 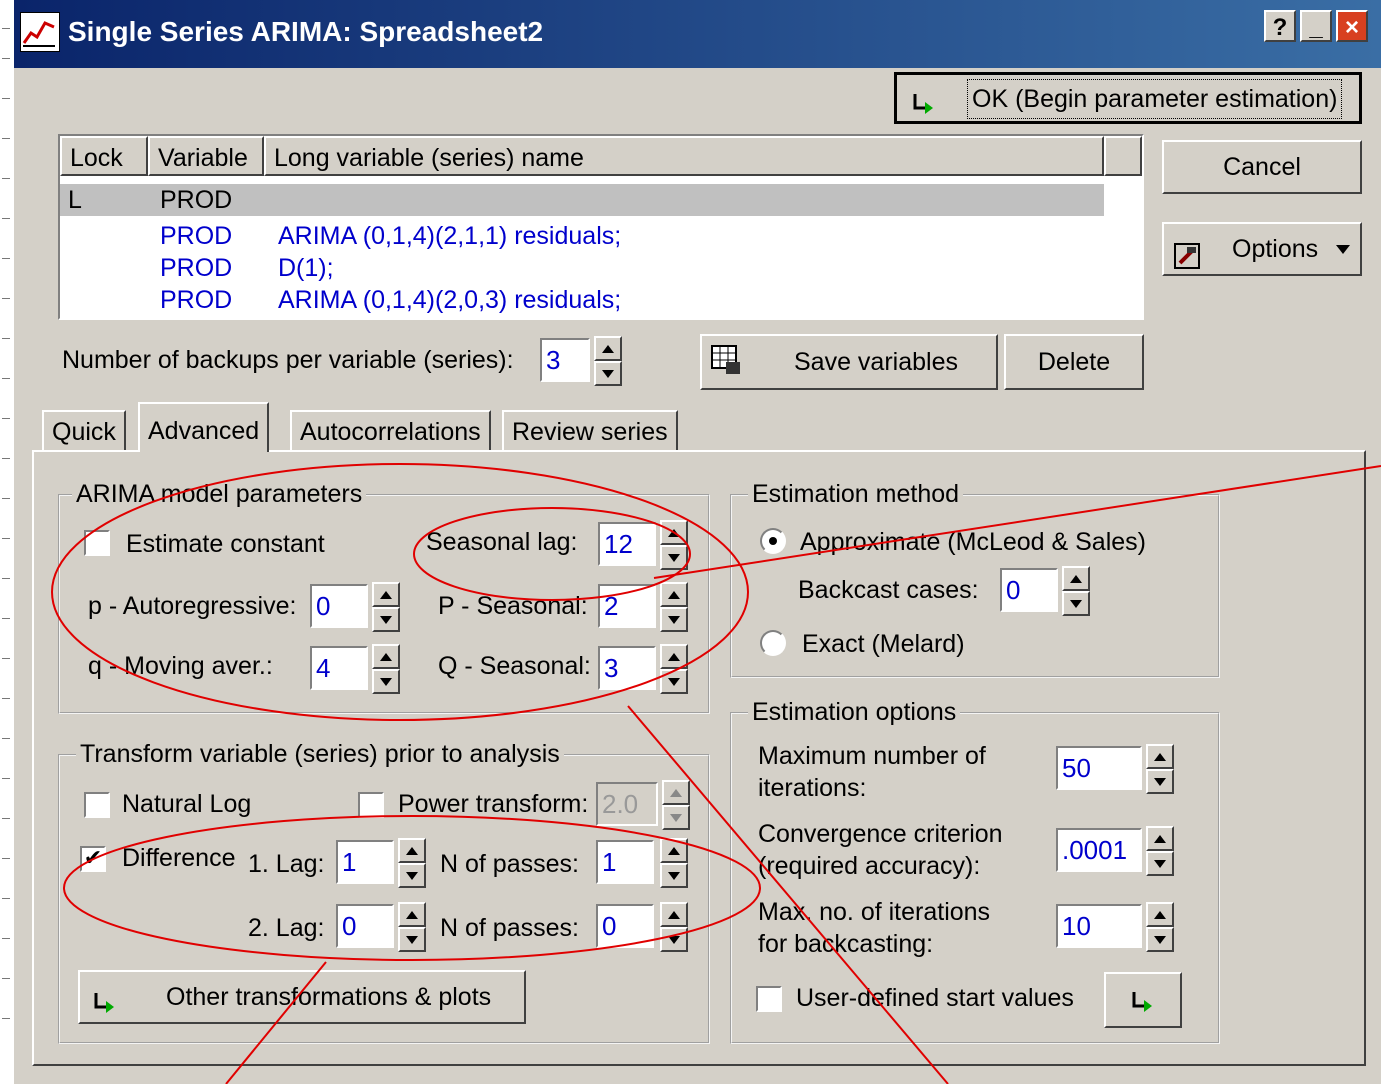 What do you see at coordinates (773, 541) in the screenshot?
I see `approximate-radio` at bounding box center [773, 541].